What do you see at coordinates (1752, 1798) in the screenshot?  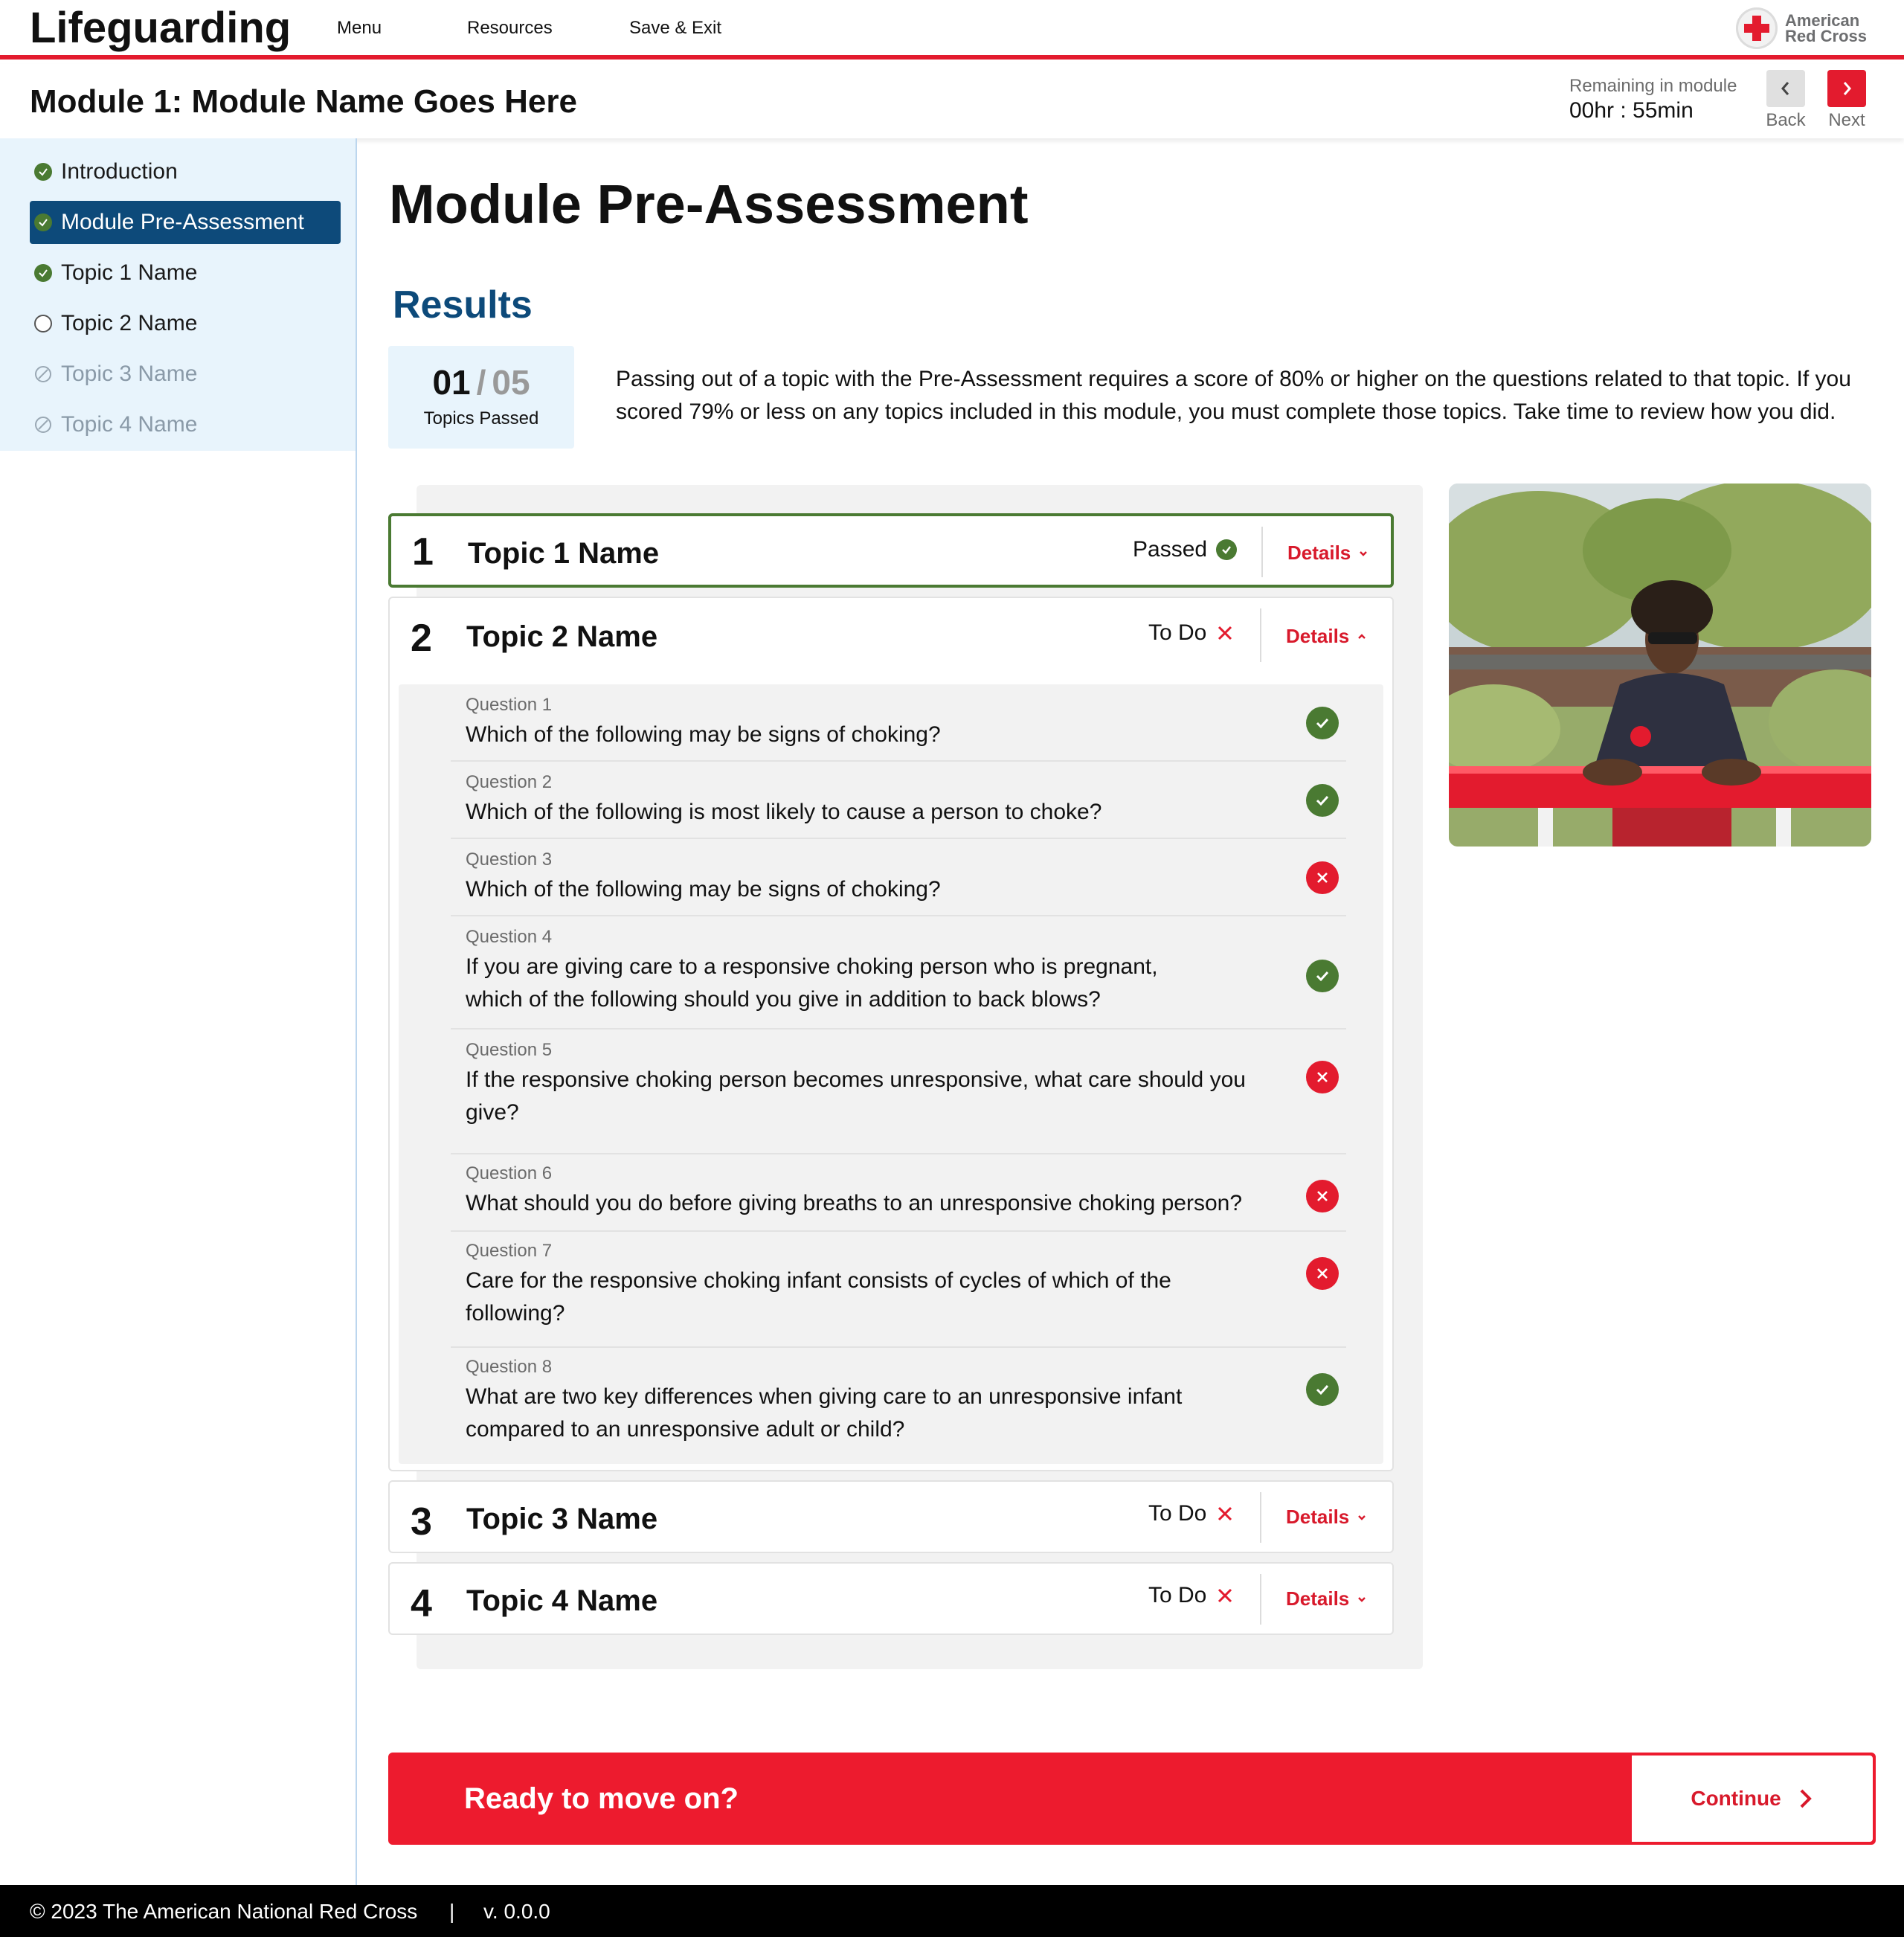 I see `continue-button: Continue` at bounding box center [1752, 1798].